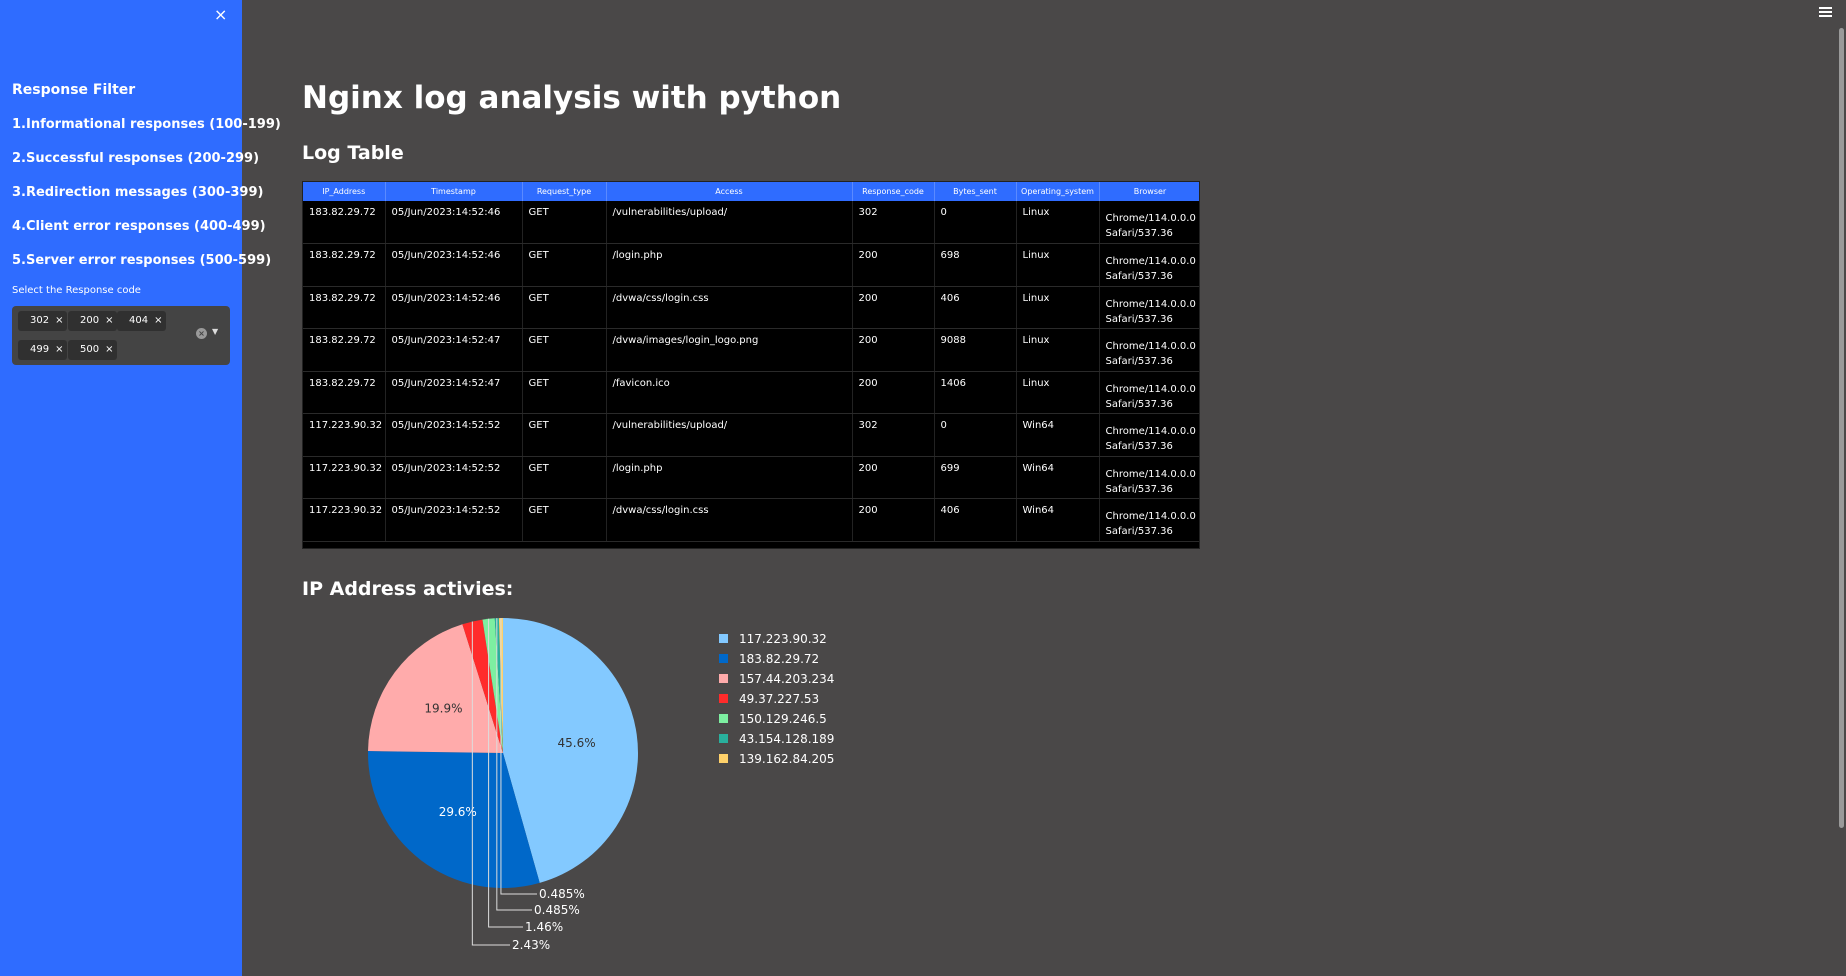  Describe the element at coordinates (141, 260) in the screenshot. I see `range-server-error: 5.Server error responses (500-599)` at that location.